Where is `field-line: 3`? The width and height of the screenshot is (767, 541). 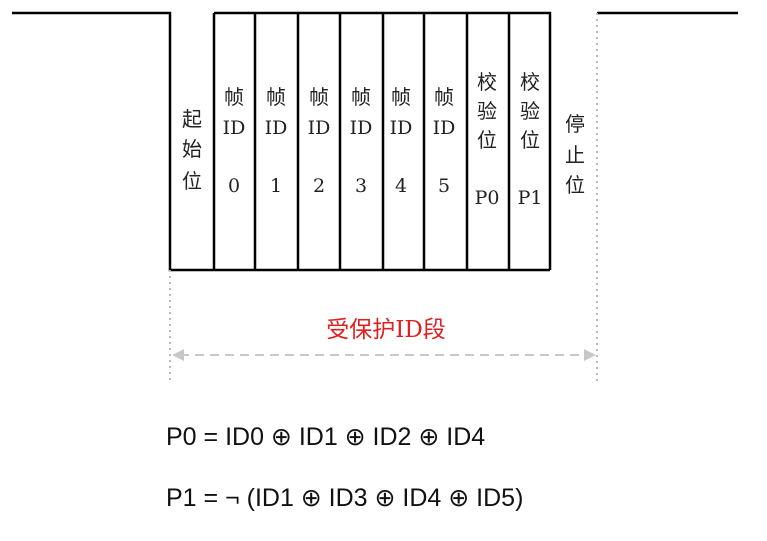
field-line: 3 is located at coordinates (361, 186).